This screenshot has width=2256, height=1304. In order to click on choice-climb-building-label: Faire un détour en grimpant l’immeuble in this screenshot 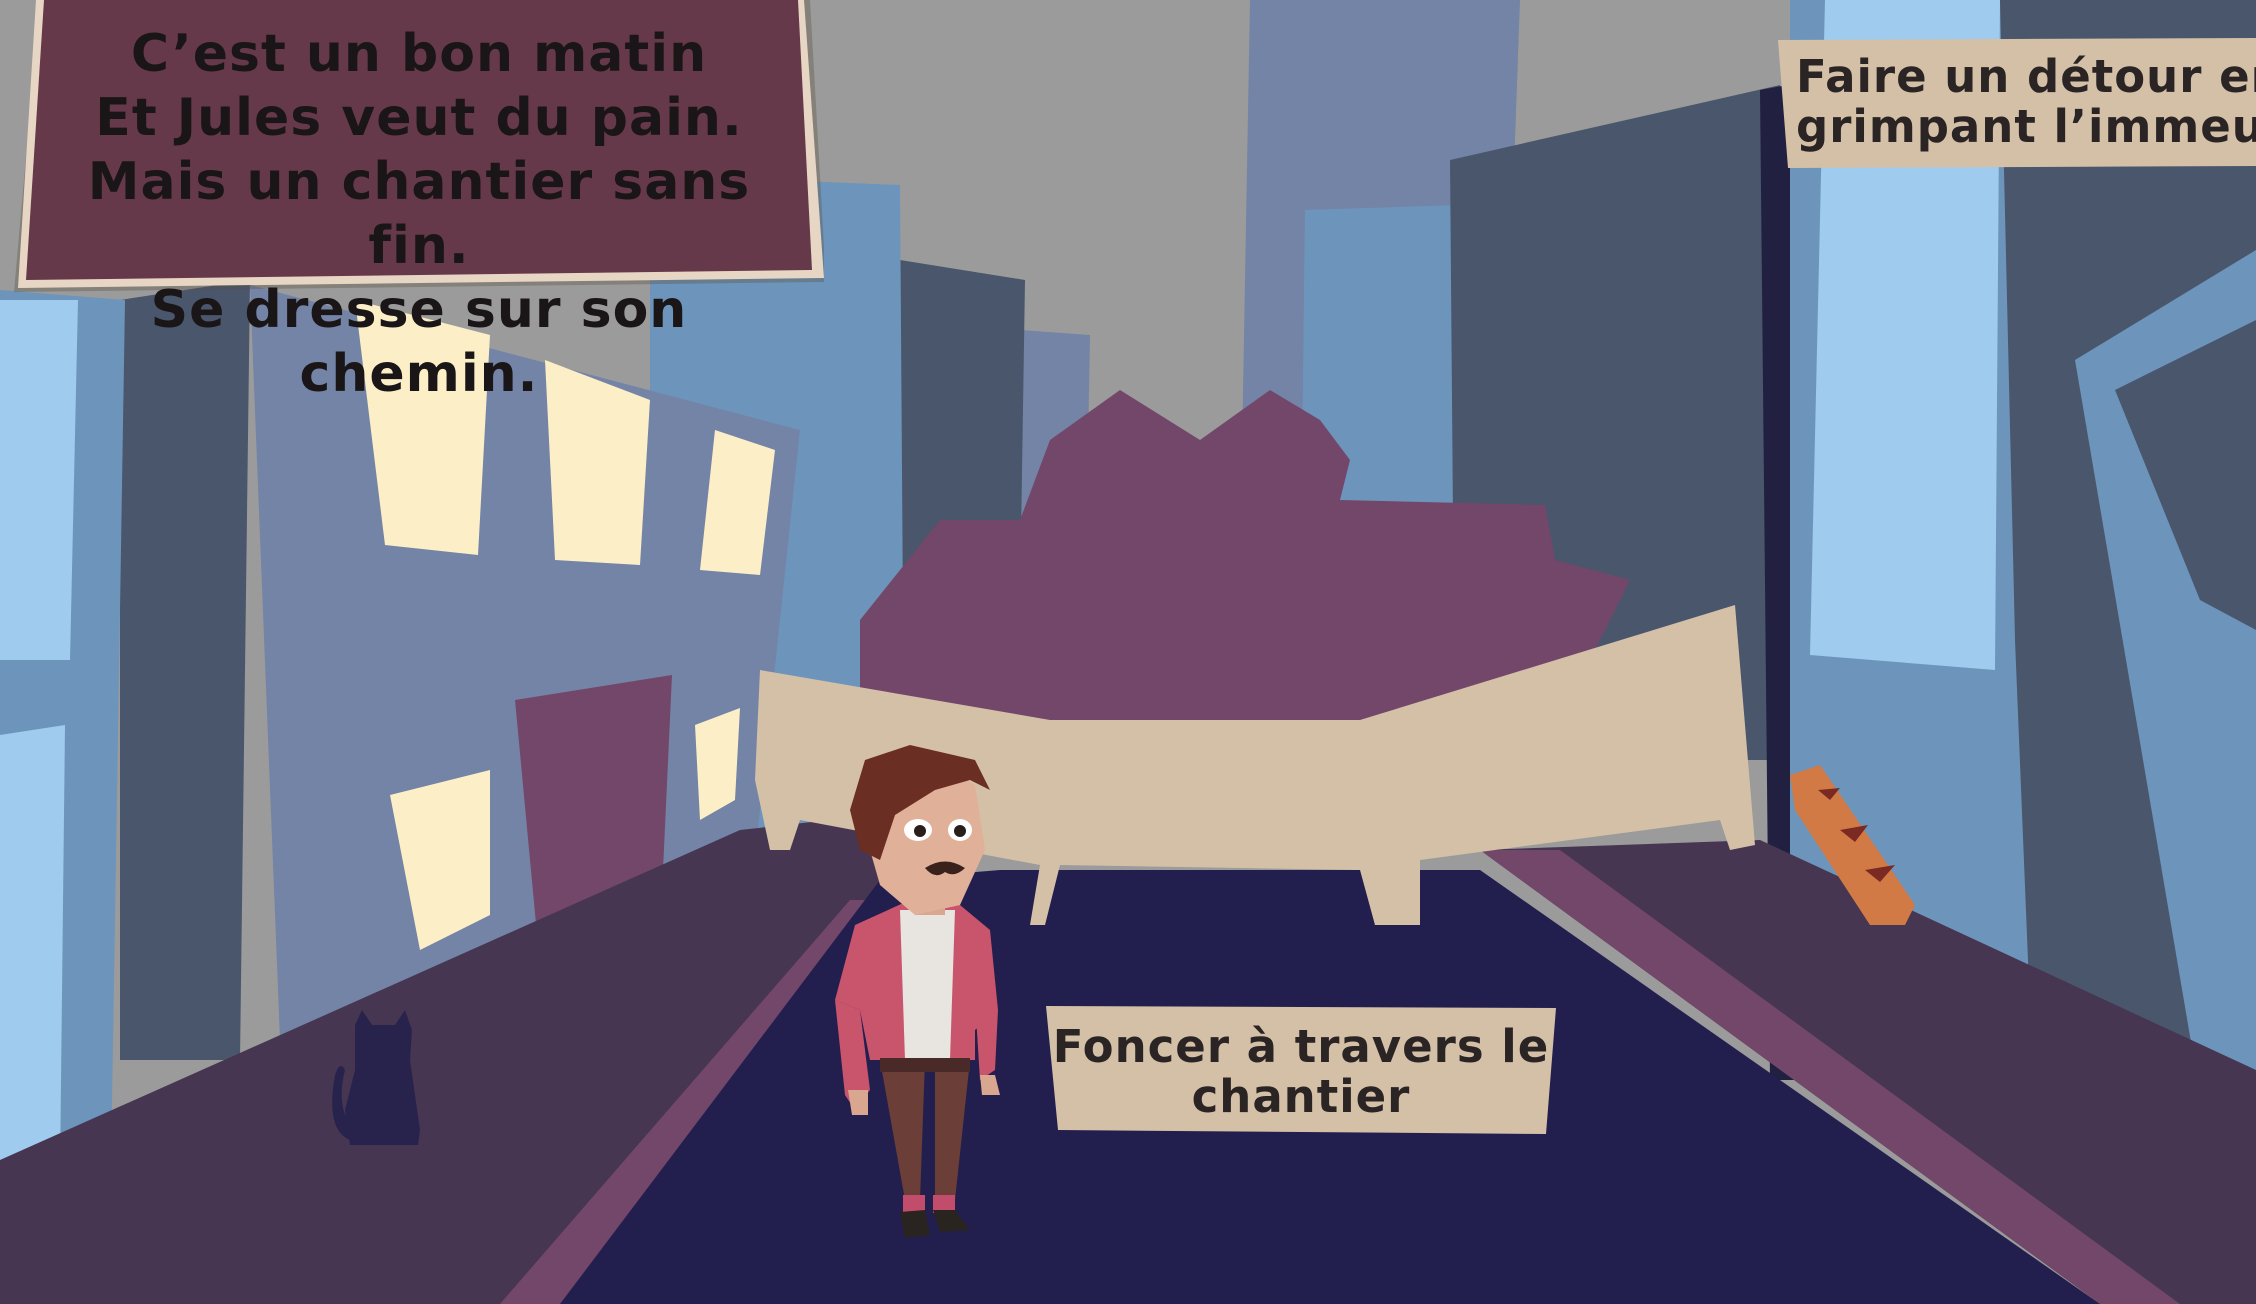, I will do `click(2026, 102)`.